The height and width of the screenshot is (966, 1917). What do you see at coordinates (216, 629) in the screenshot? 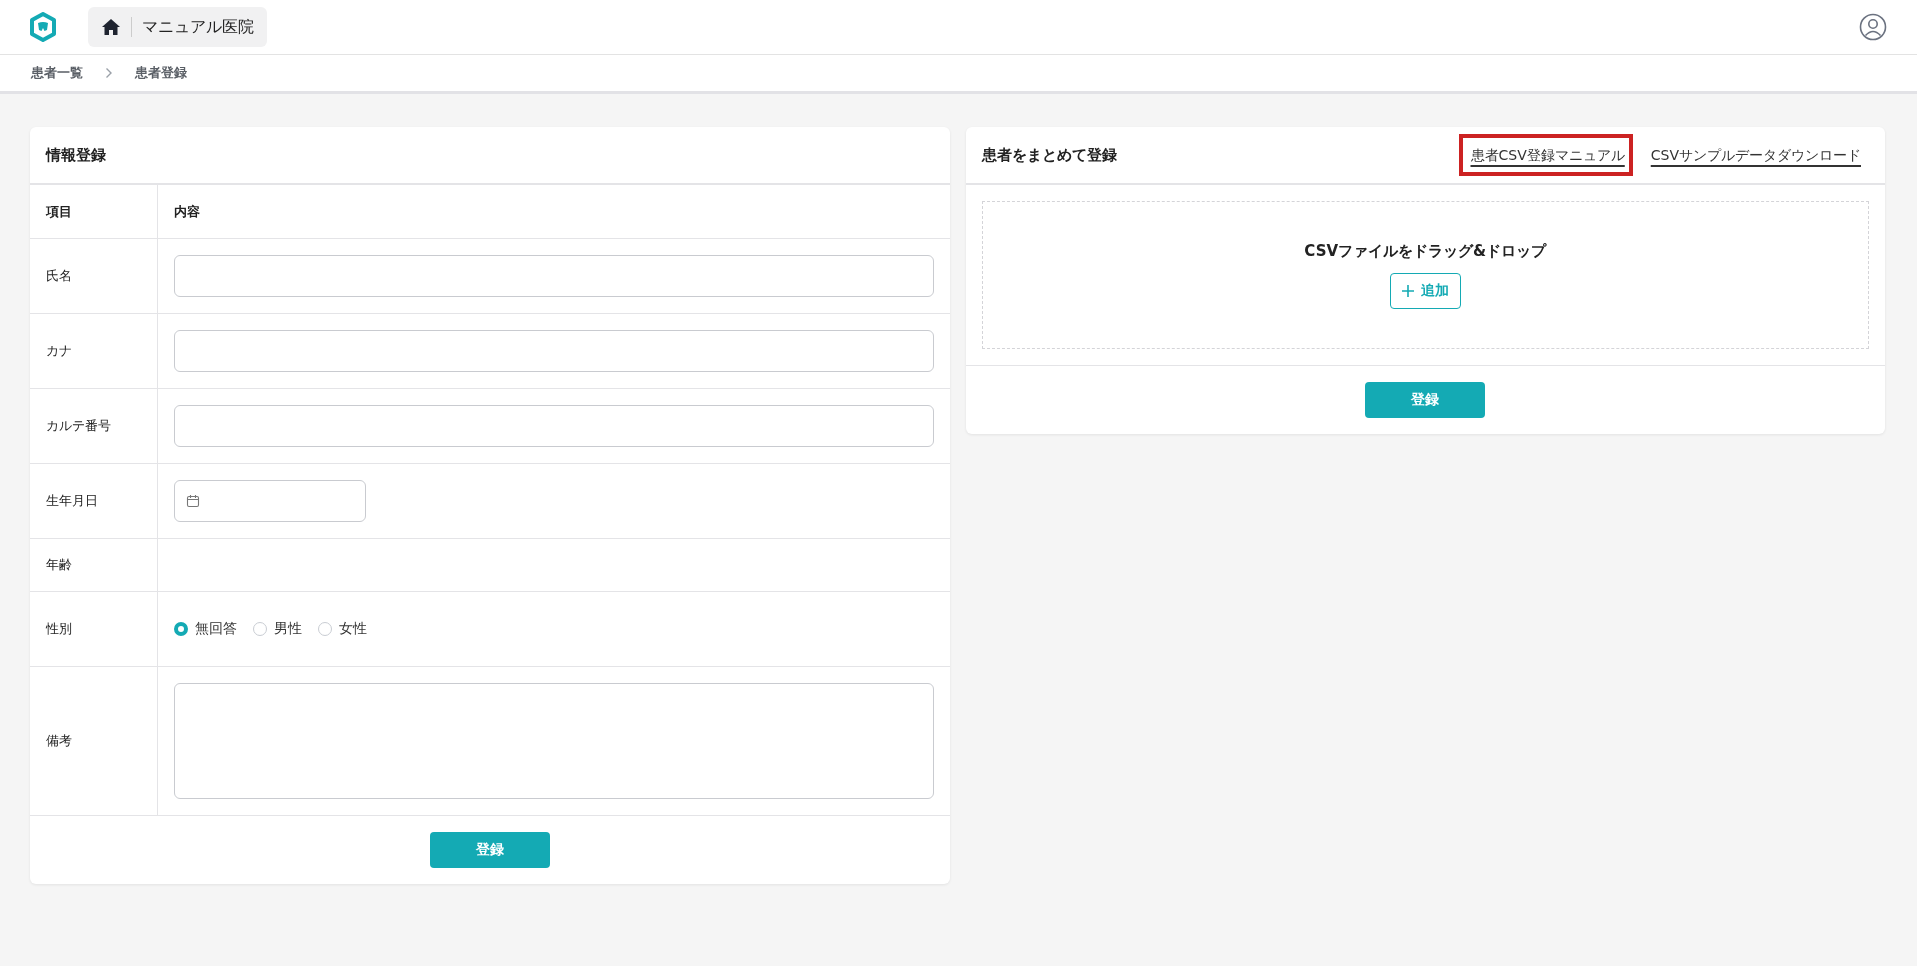
I see `radio-label: 無回答` at bounding box center [216, 629].